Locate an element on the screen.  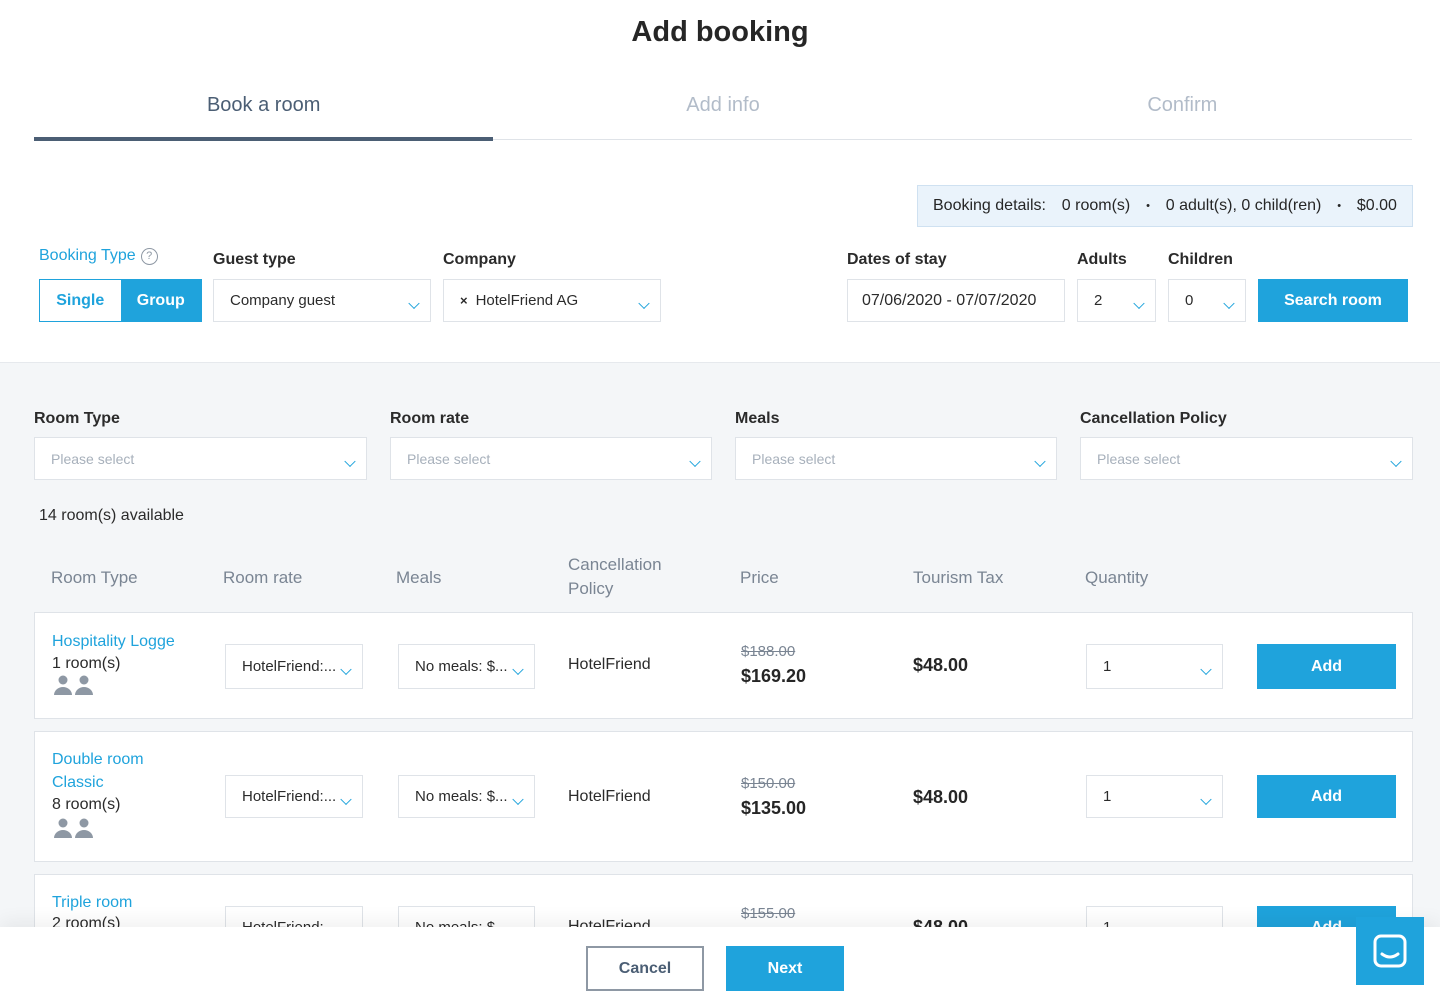
adults-label: Adults is located at coordinates (1102, 259).